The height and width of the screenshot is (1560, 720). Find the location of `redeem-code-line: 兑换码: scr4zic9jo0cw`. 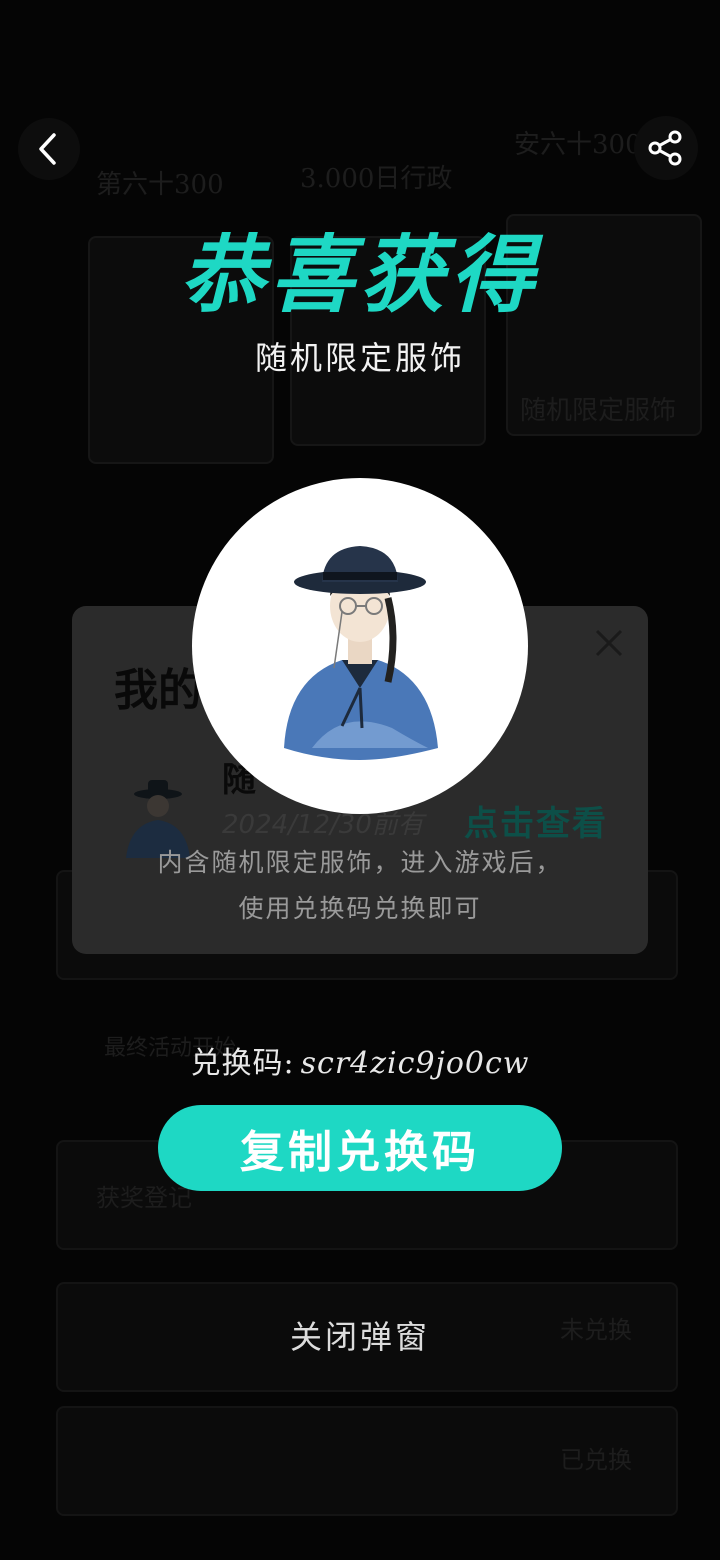

redeem-code-line: 兑换码: scr4zic9jo0cw is located at coordinates (360, 1060).